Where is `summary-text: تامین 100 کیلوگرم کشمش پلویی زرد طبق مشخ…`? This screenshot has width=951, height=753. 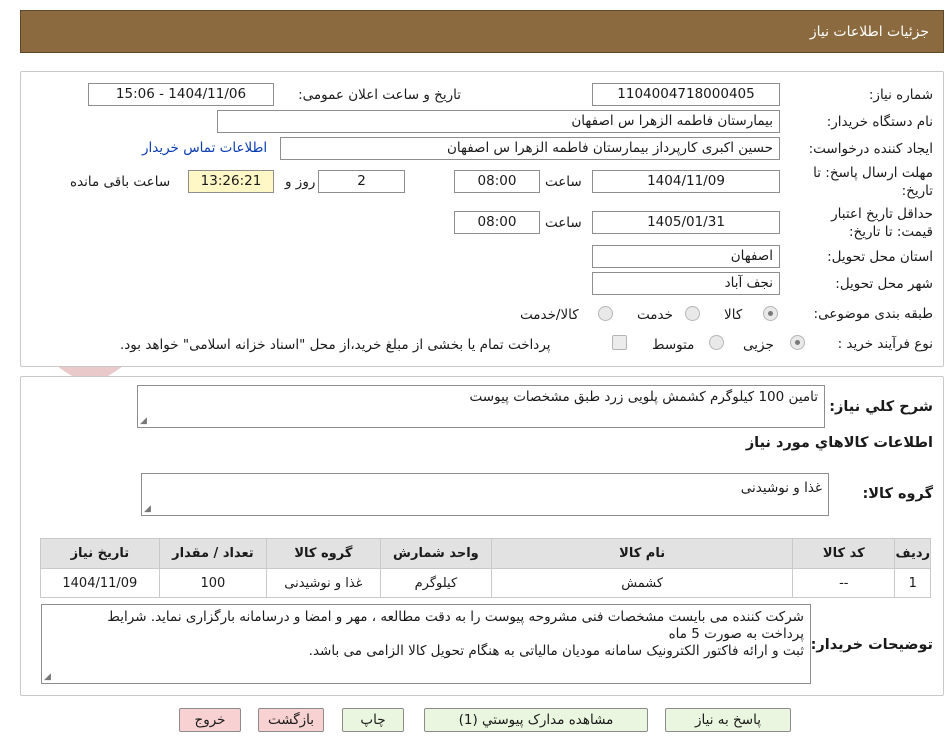 summary-text: تامین 100 کیلوگرم کشمش پلویی زرد طبق مشخ… is located at coordinates (643, 397).